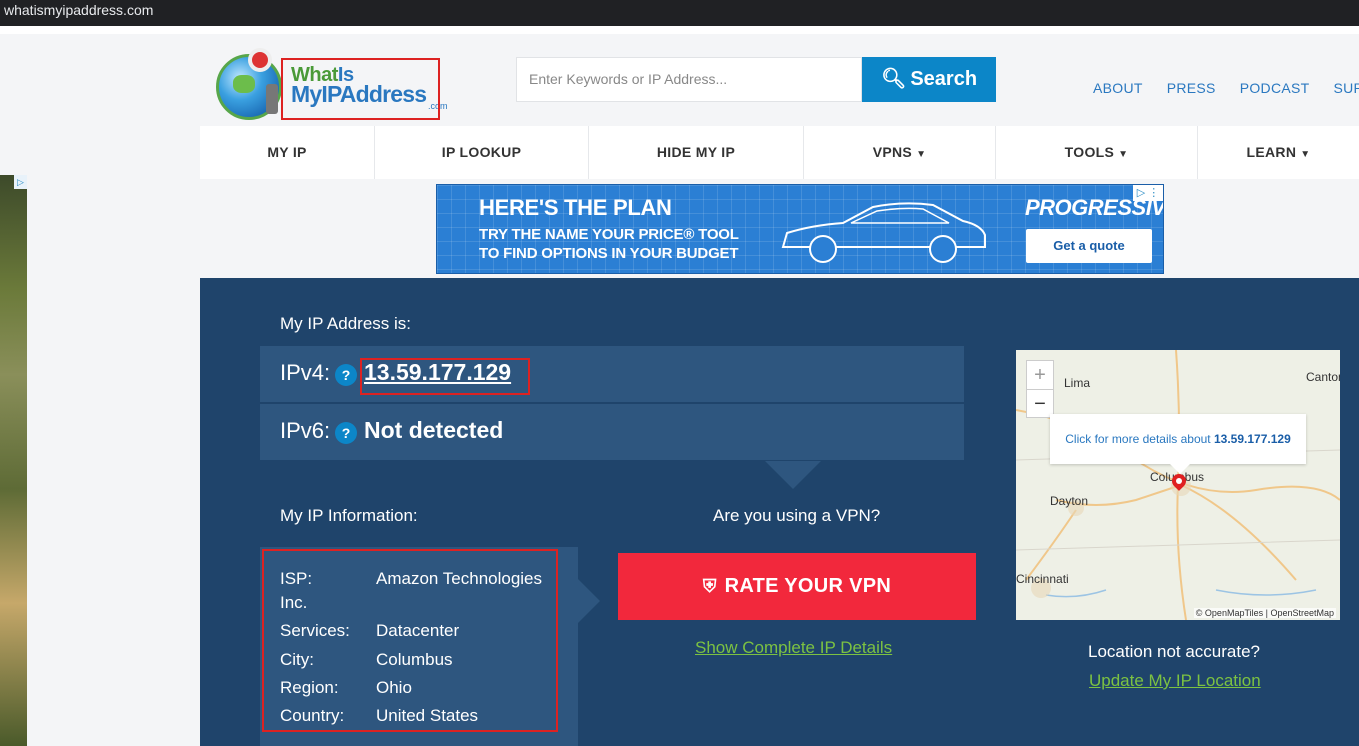  What do you see at coordinates (797, 586) in the screenshot?
I see `rate-vpn-button: ⛨ RATE YOUR VPN` at bounding box center [797, 586].